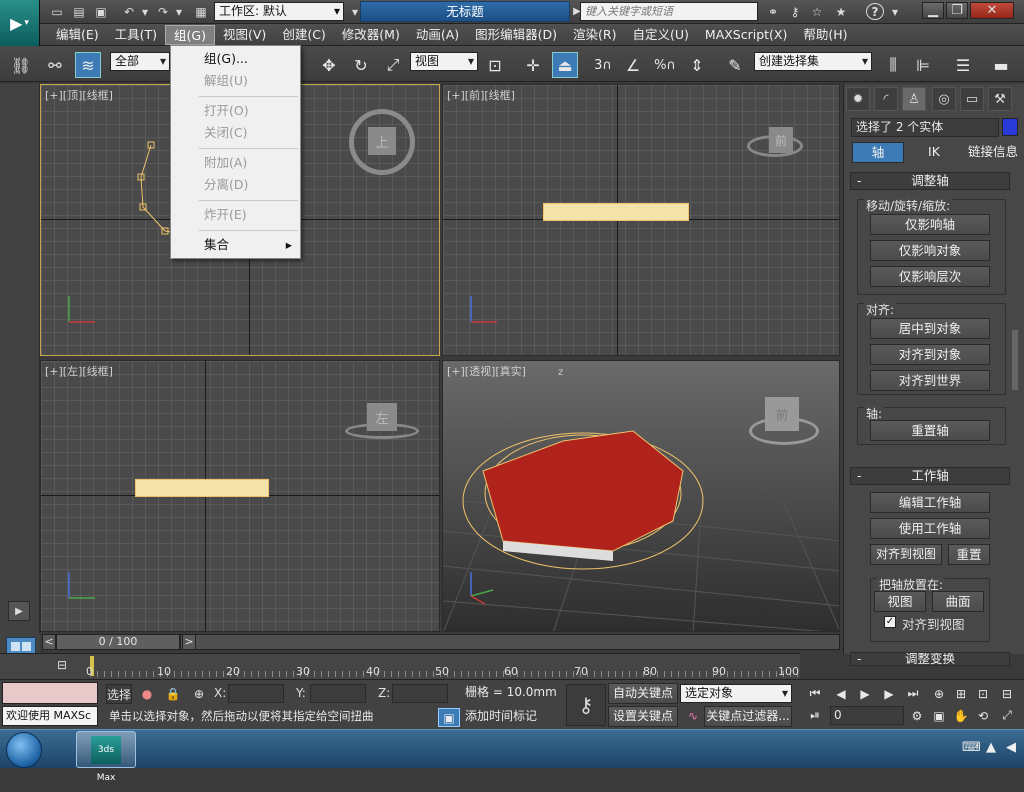  Describe the element at coordinates (145, 11) in the screenshot. I see `undo-dropdown-icon: ▾` at that location.